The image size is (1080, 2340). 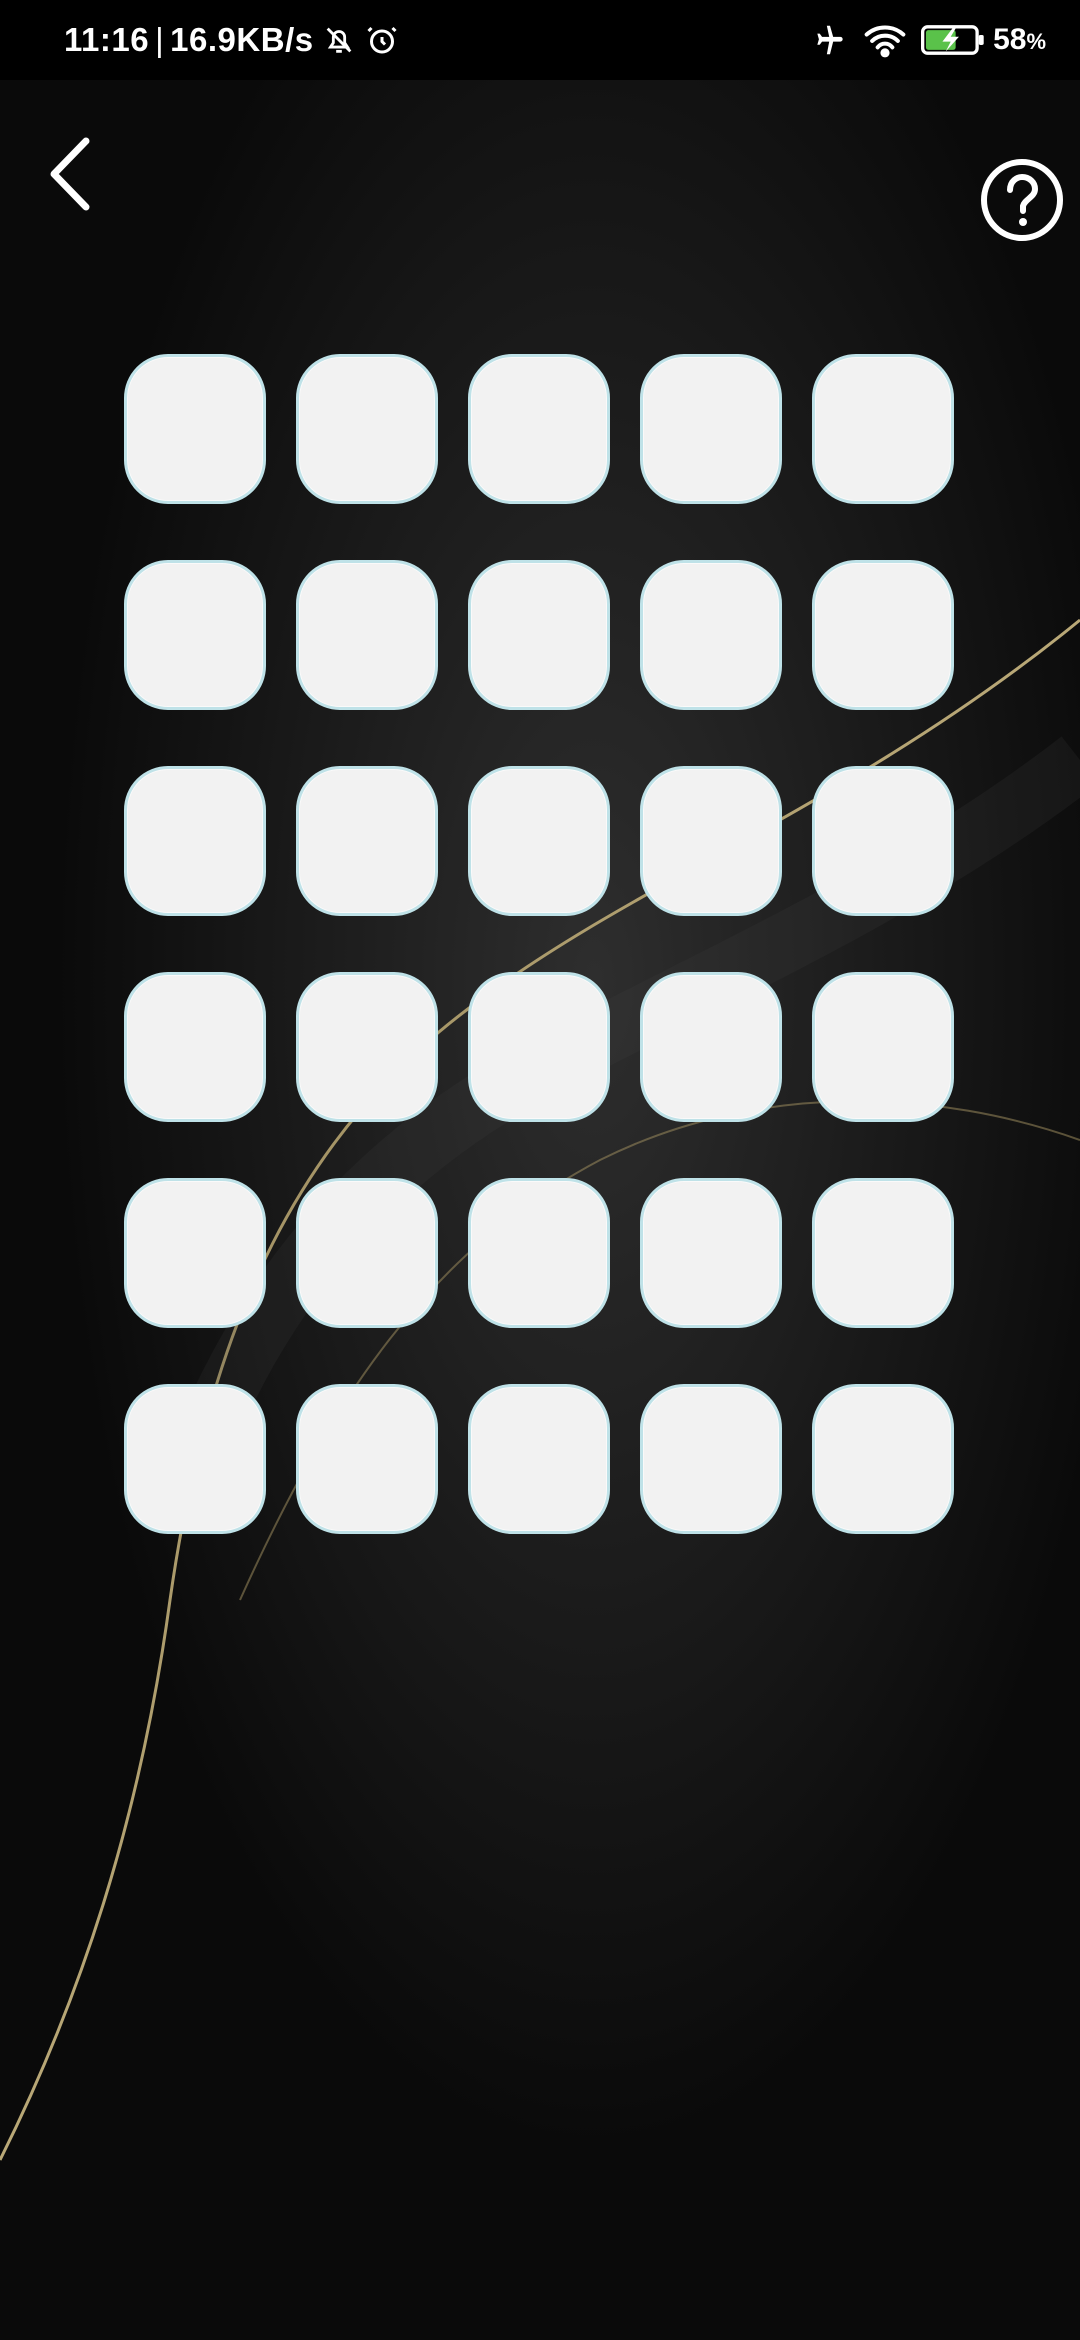 I want to click on alarm-icon, so click(x=382, y=40).